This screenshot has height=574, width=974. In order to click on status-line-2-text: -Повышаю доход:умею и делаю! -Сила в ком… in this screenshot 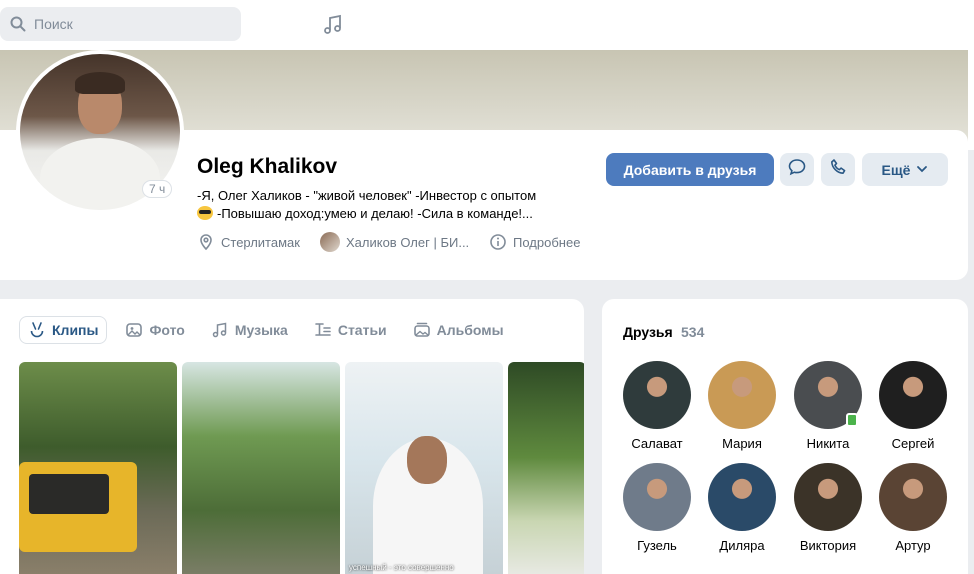, I will do `click(375, 213)`.